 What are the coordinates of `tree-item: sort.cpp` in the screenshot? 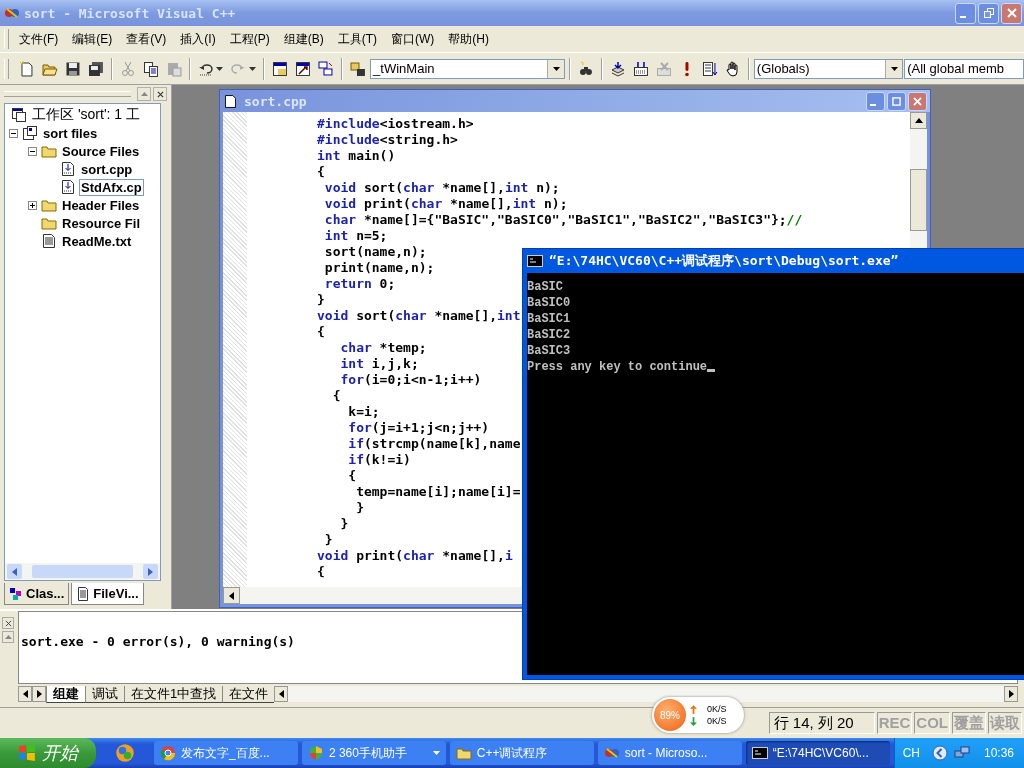 It's located at (107, 169).